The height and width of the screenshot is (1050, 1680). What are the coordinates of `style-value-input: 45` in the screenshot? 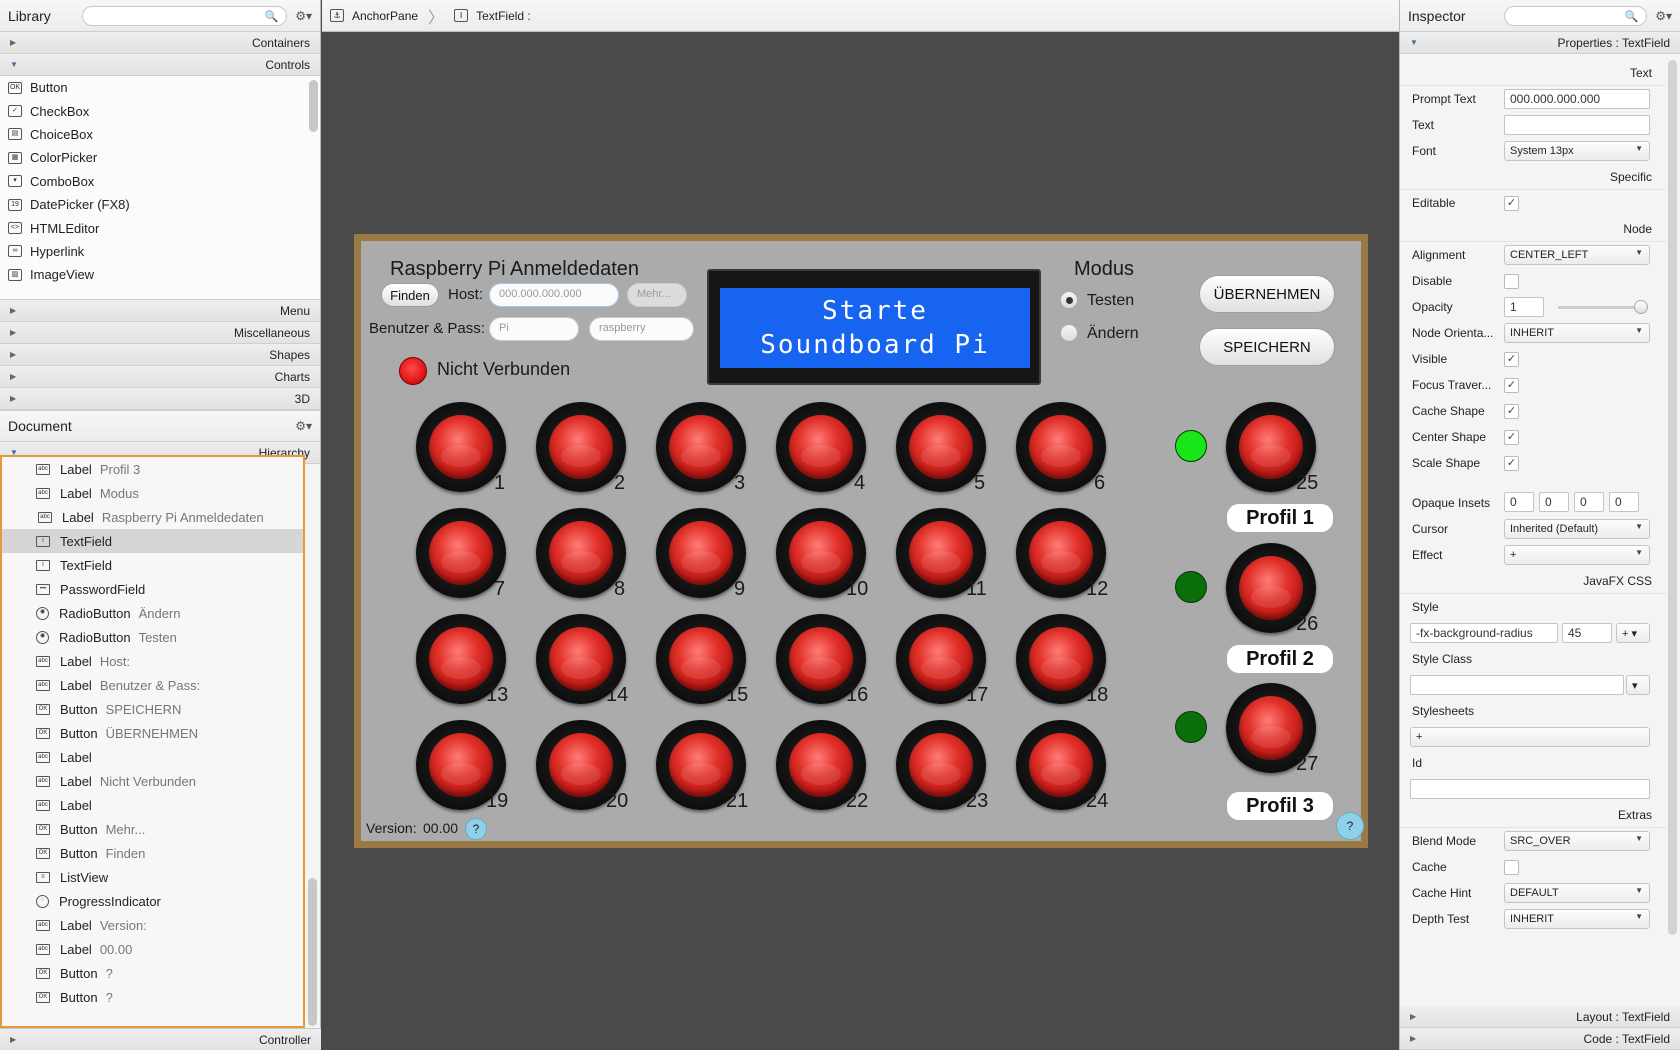 It's located at (1587, 633).